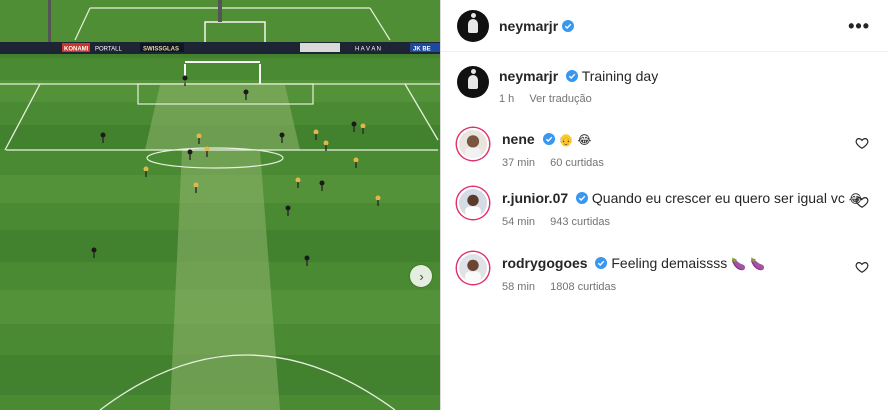 This screenshot has height=410, width=888. I want to click on author-avatar, so click(473, 25).